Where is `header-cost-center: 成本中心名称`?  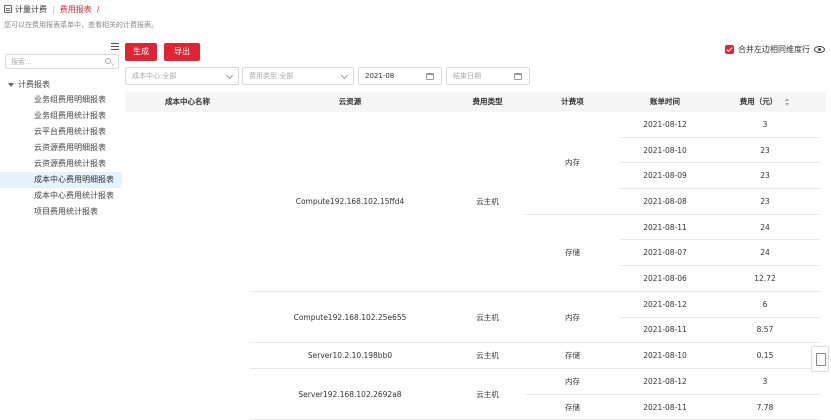 header-cost-center: 成本中心名称 is located at coordinates (187, 101).